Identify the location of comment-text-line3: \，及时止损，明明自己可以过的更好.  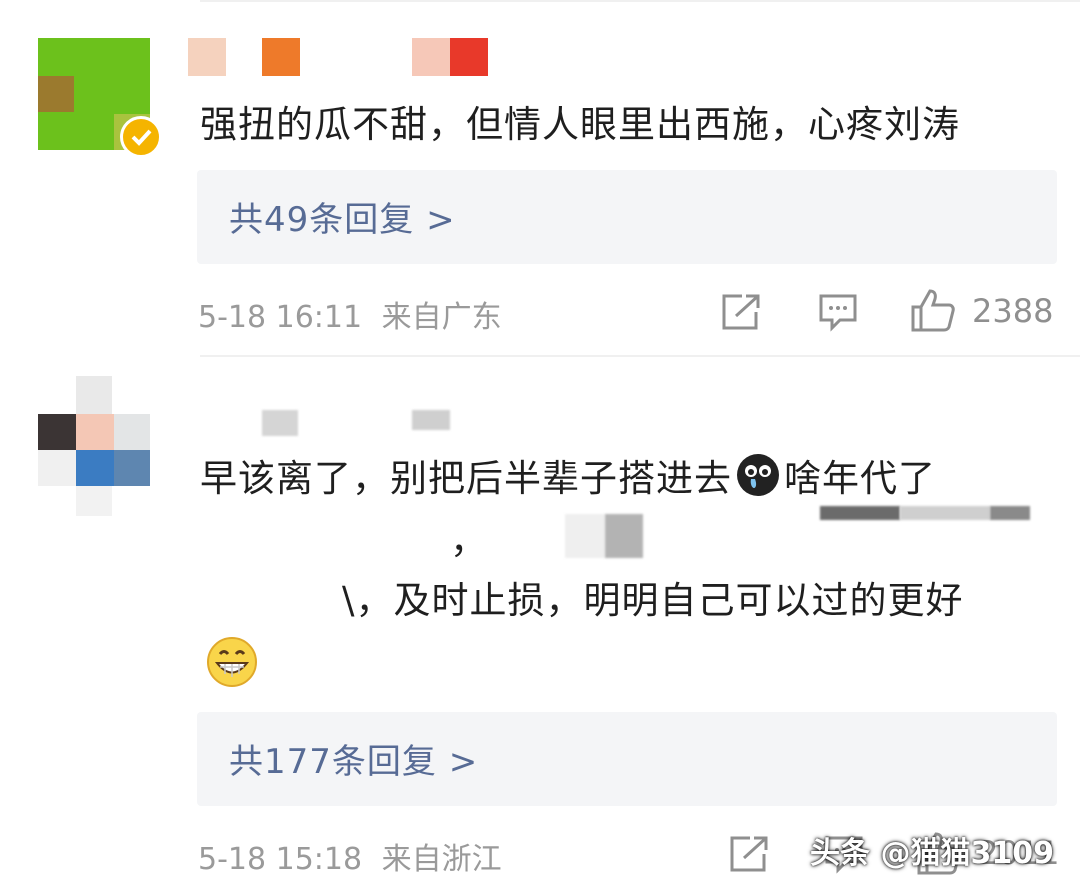
(653, 600).